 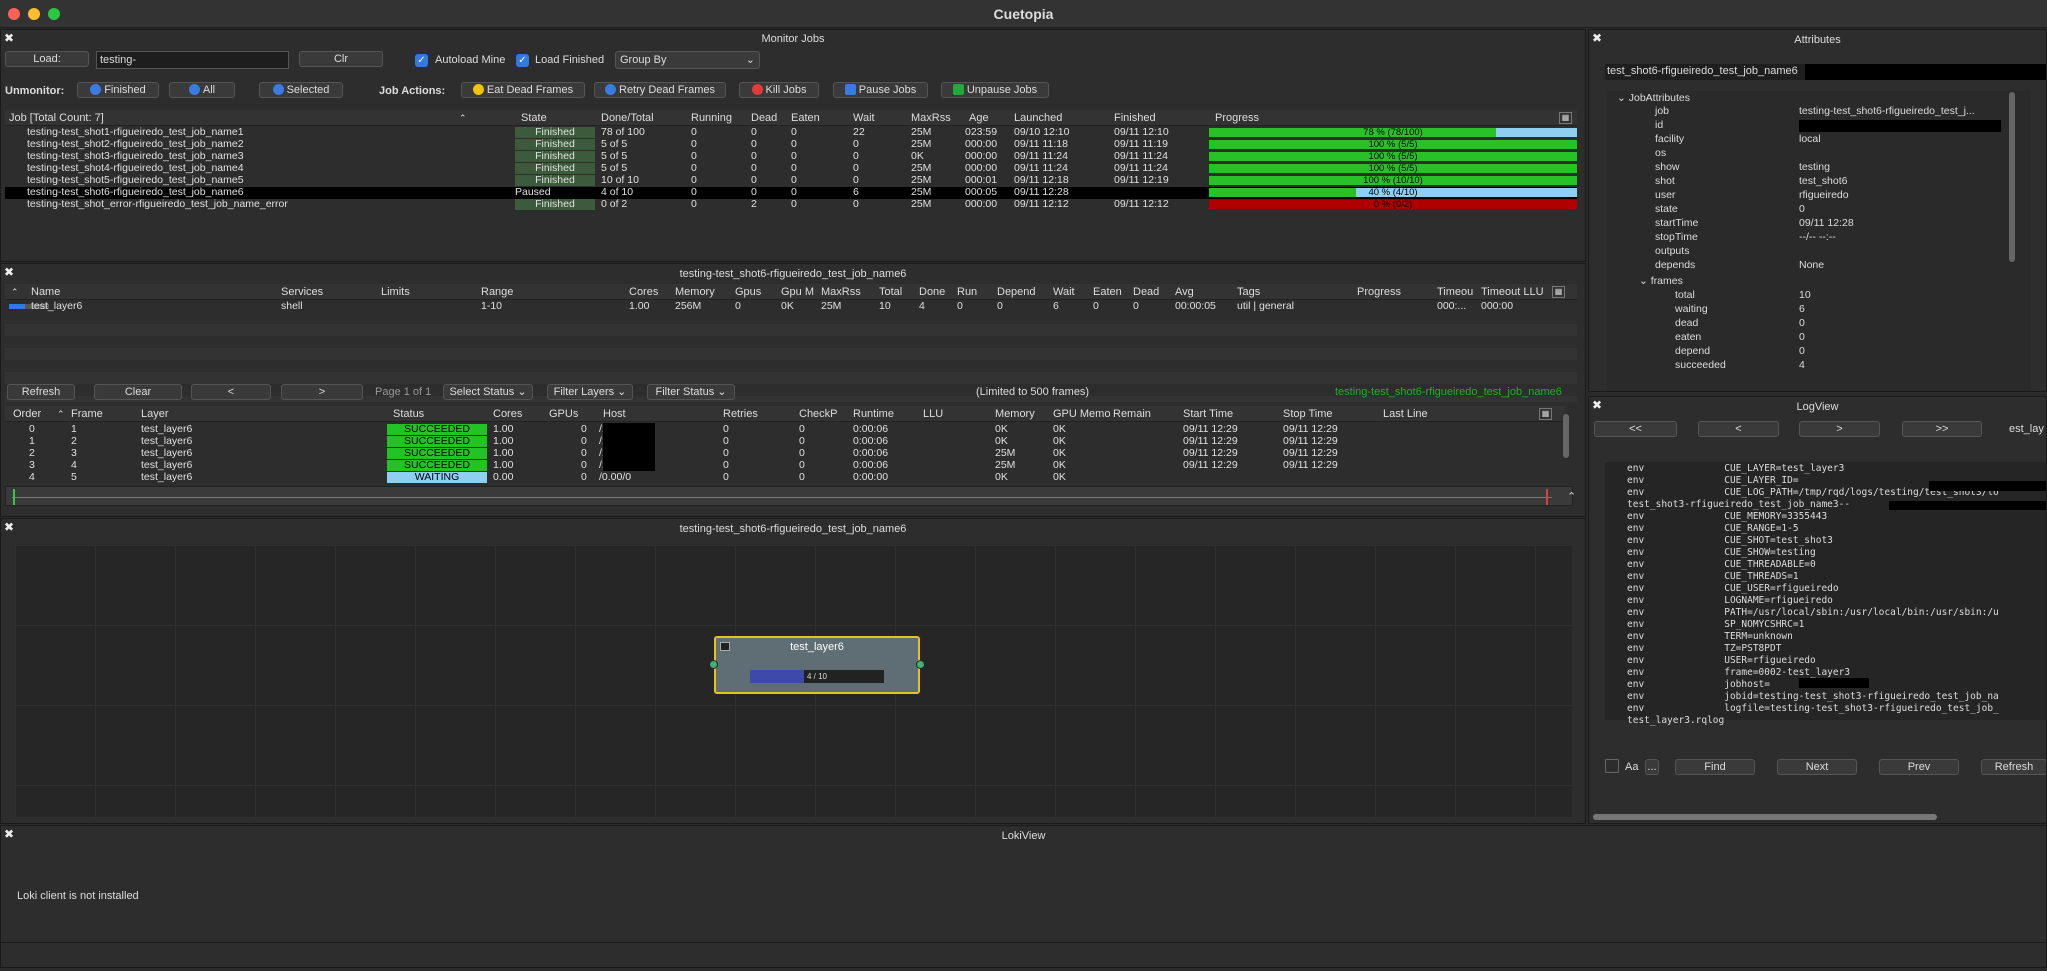 I want to click on log-line: env CUE_THREADABLE=0, so click(x=1836, y=565).